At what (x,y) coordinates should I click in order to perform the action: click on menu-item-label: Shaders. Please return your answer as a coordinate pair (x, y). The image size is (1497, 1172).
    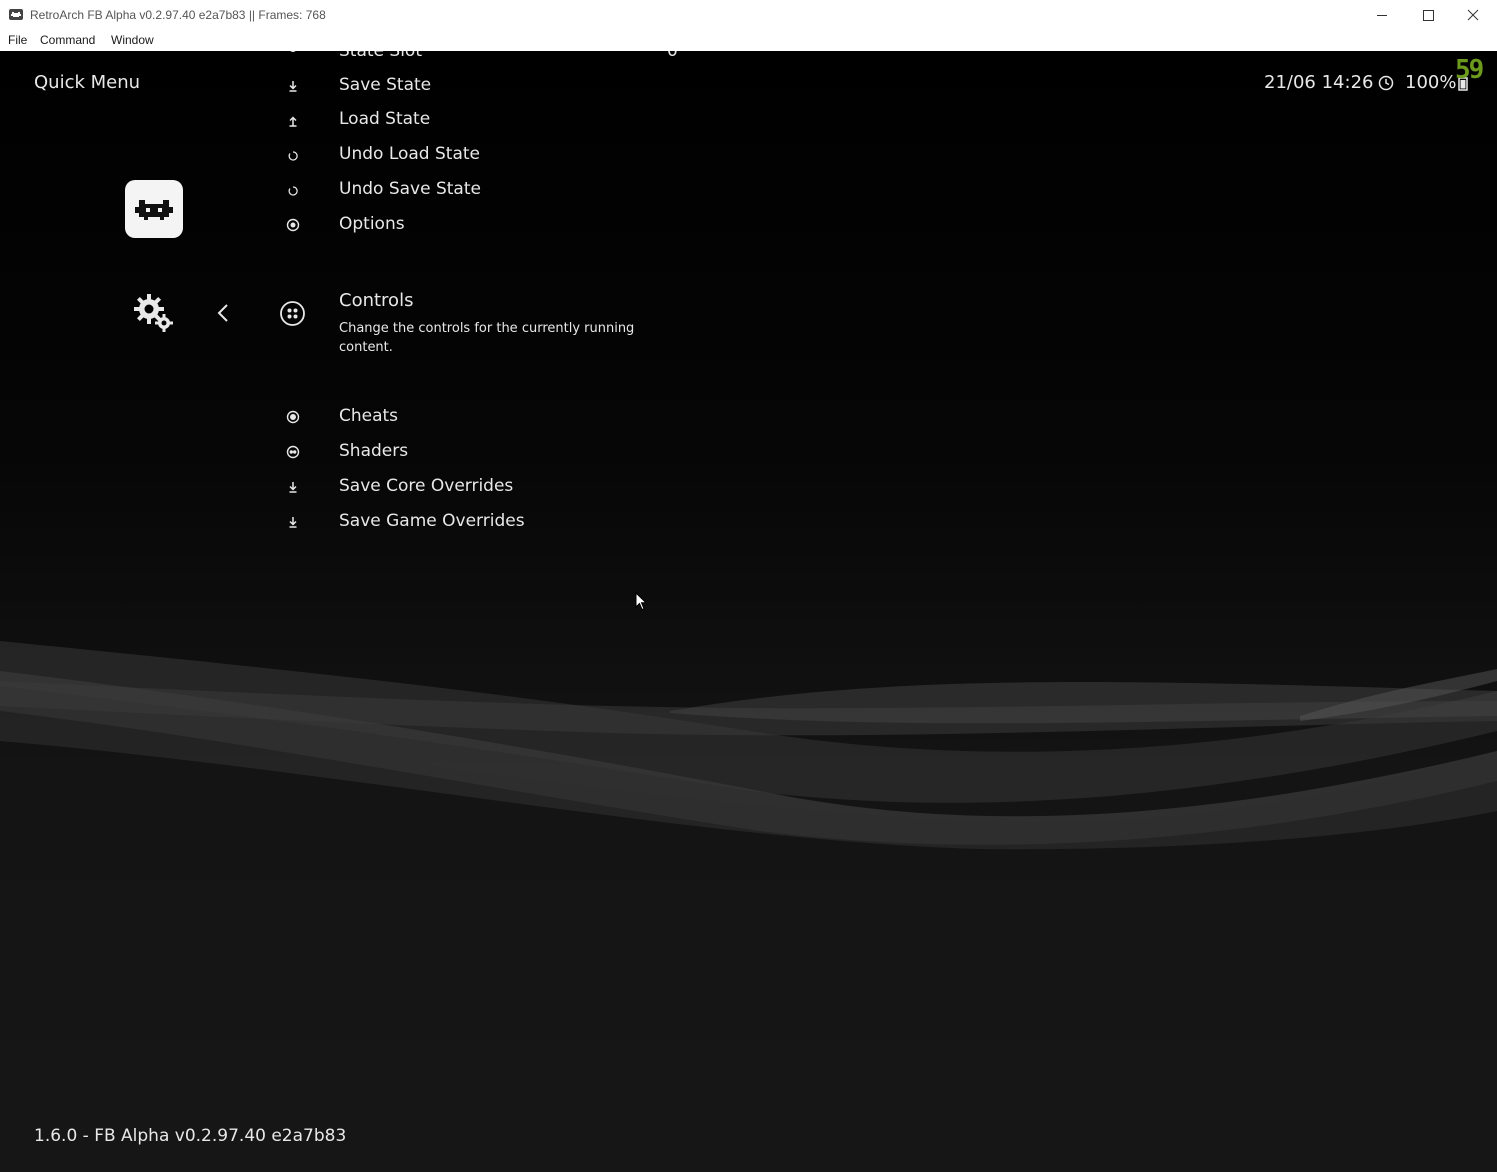
    Looking at the image, I should click on (374, 451).